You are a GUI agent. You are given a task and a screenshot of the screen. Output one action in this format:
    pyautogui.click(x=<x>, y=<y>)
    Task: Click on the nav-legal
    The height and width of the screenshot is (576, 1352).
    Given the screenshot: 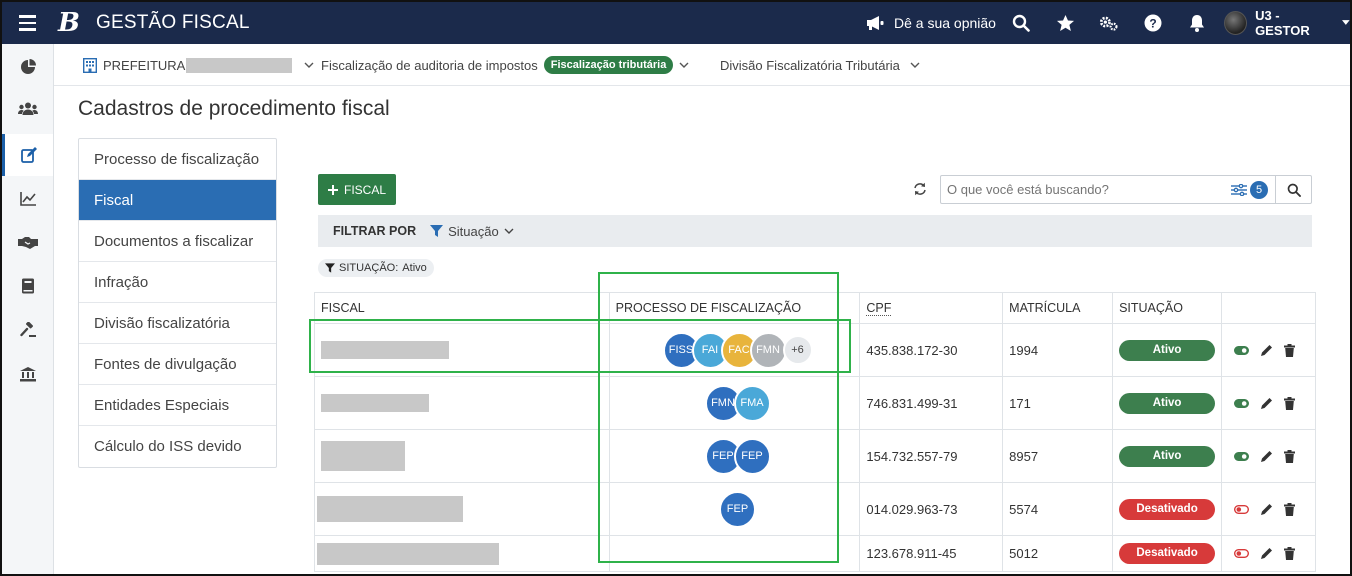 What is the action you would take?
    pyautogui.click(x=27, y=330)
    